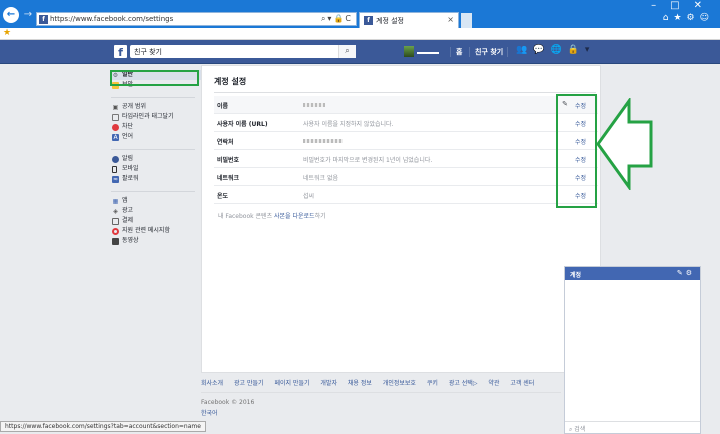 This screenshot has height=434, width=720. I want to click on footer-link: 광고 선택▷, so click(463, 383).